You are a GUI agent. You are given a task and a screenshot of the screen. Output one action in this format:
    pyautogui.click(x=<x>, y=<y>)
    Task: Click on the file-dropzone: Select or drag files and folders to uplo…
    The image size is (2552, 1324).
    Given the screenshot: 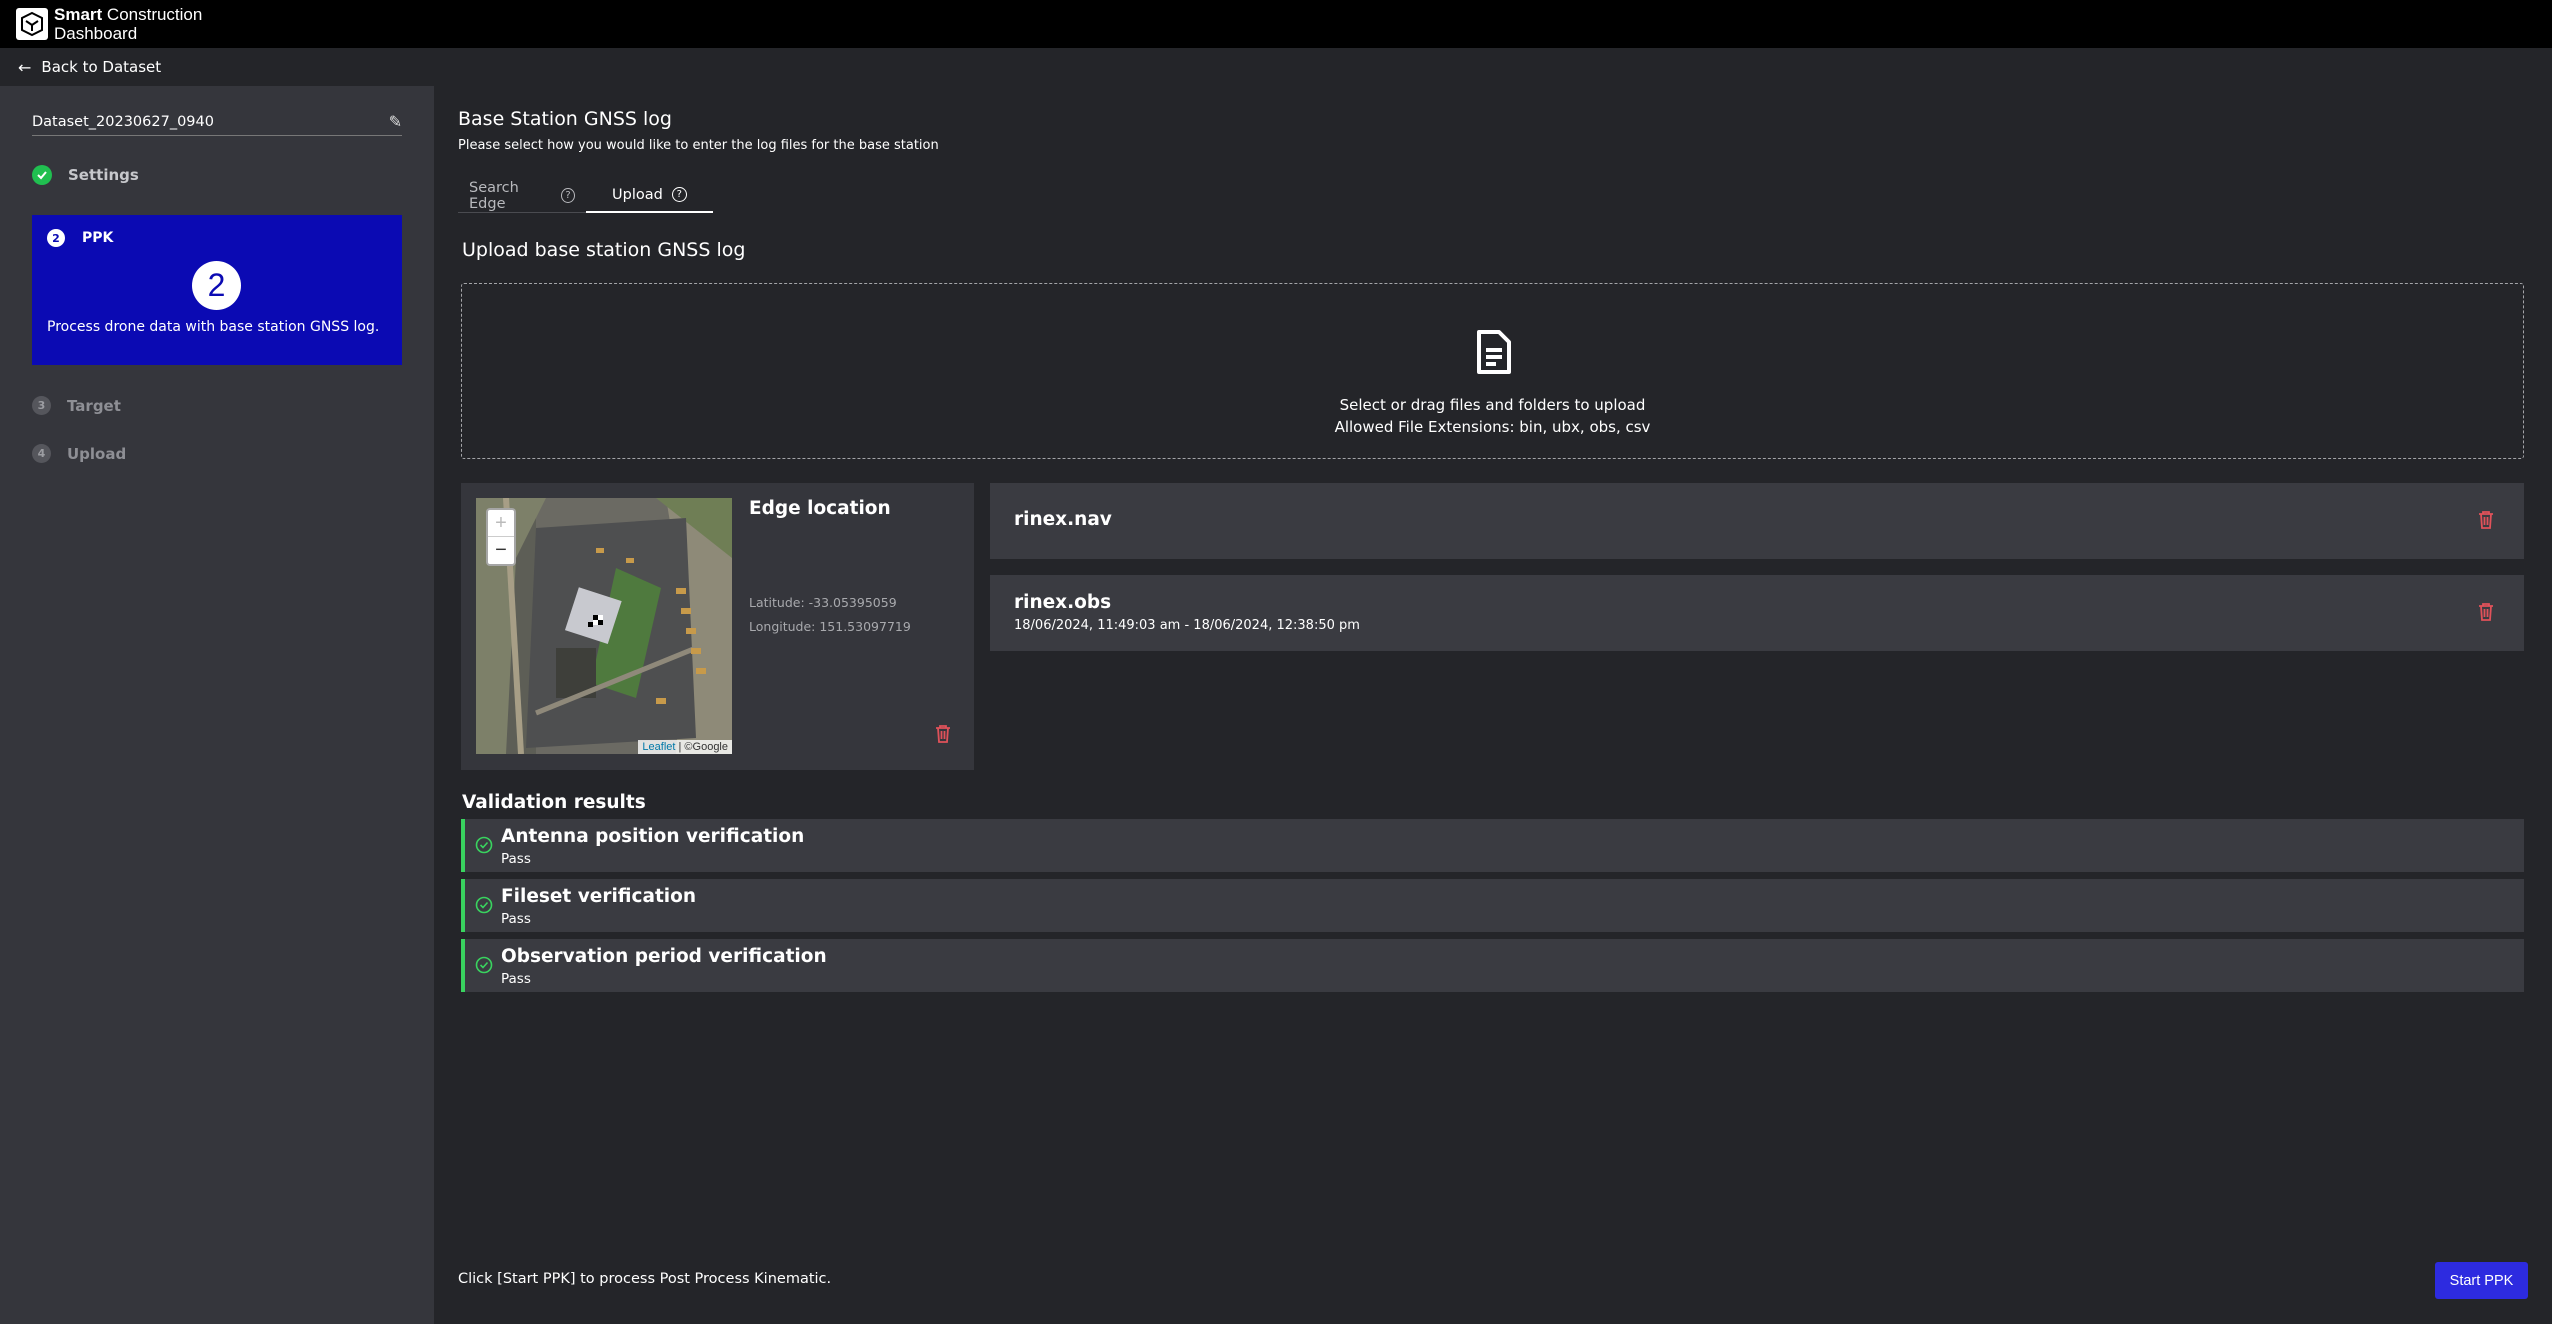 What is the action you would take?
    pyautogui.click(x=1492, y=371)
    